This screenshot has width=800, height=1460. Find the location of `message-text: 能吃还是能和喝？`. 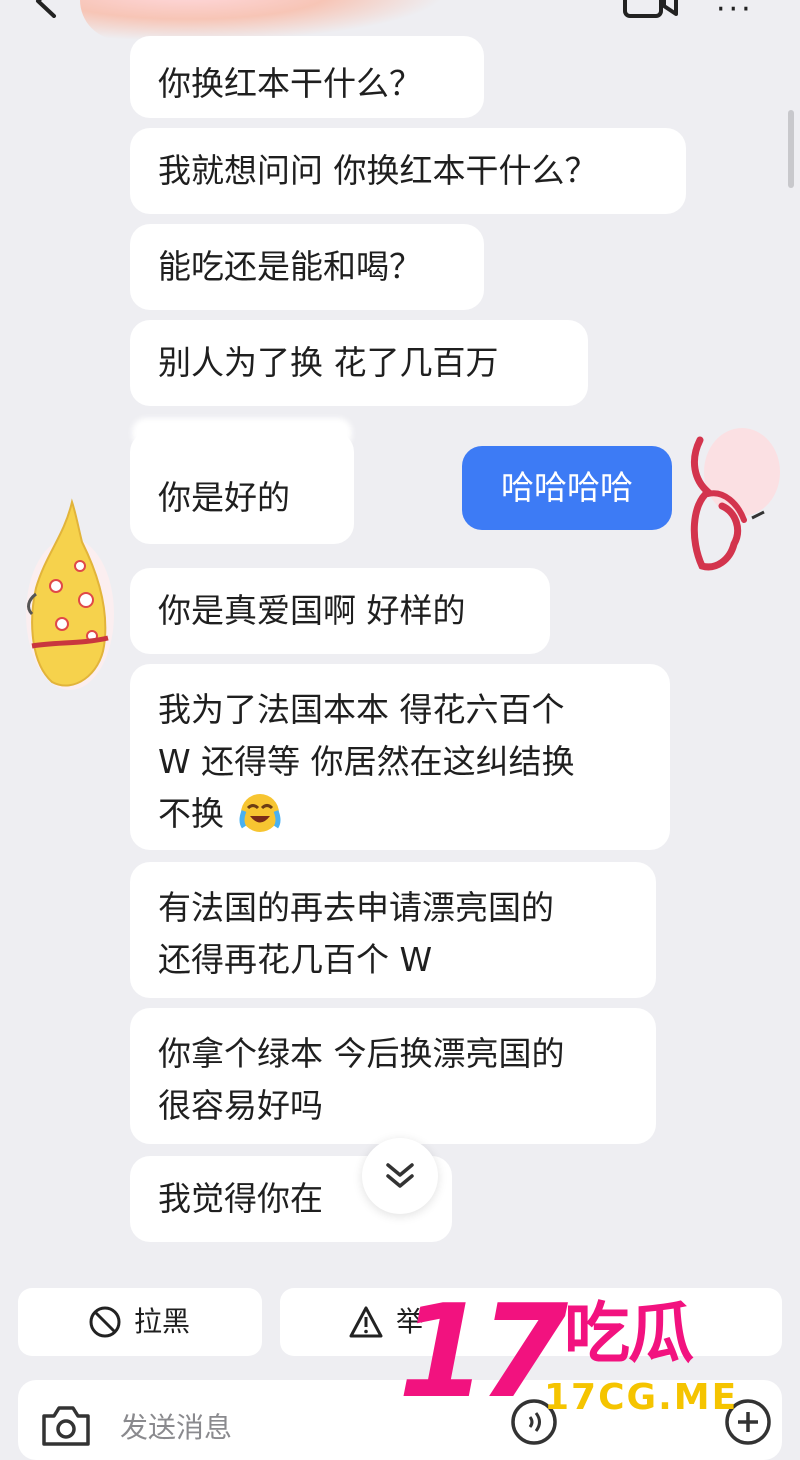

message-text: 能吃还是能和喝？ is located at coordinates (290, 266).